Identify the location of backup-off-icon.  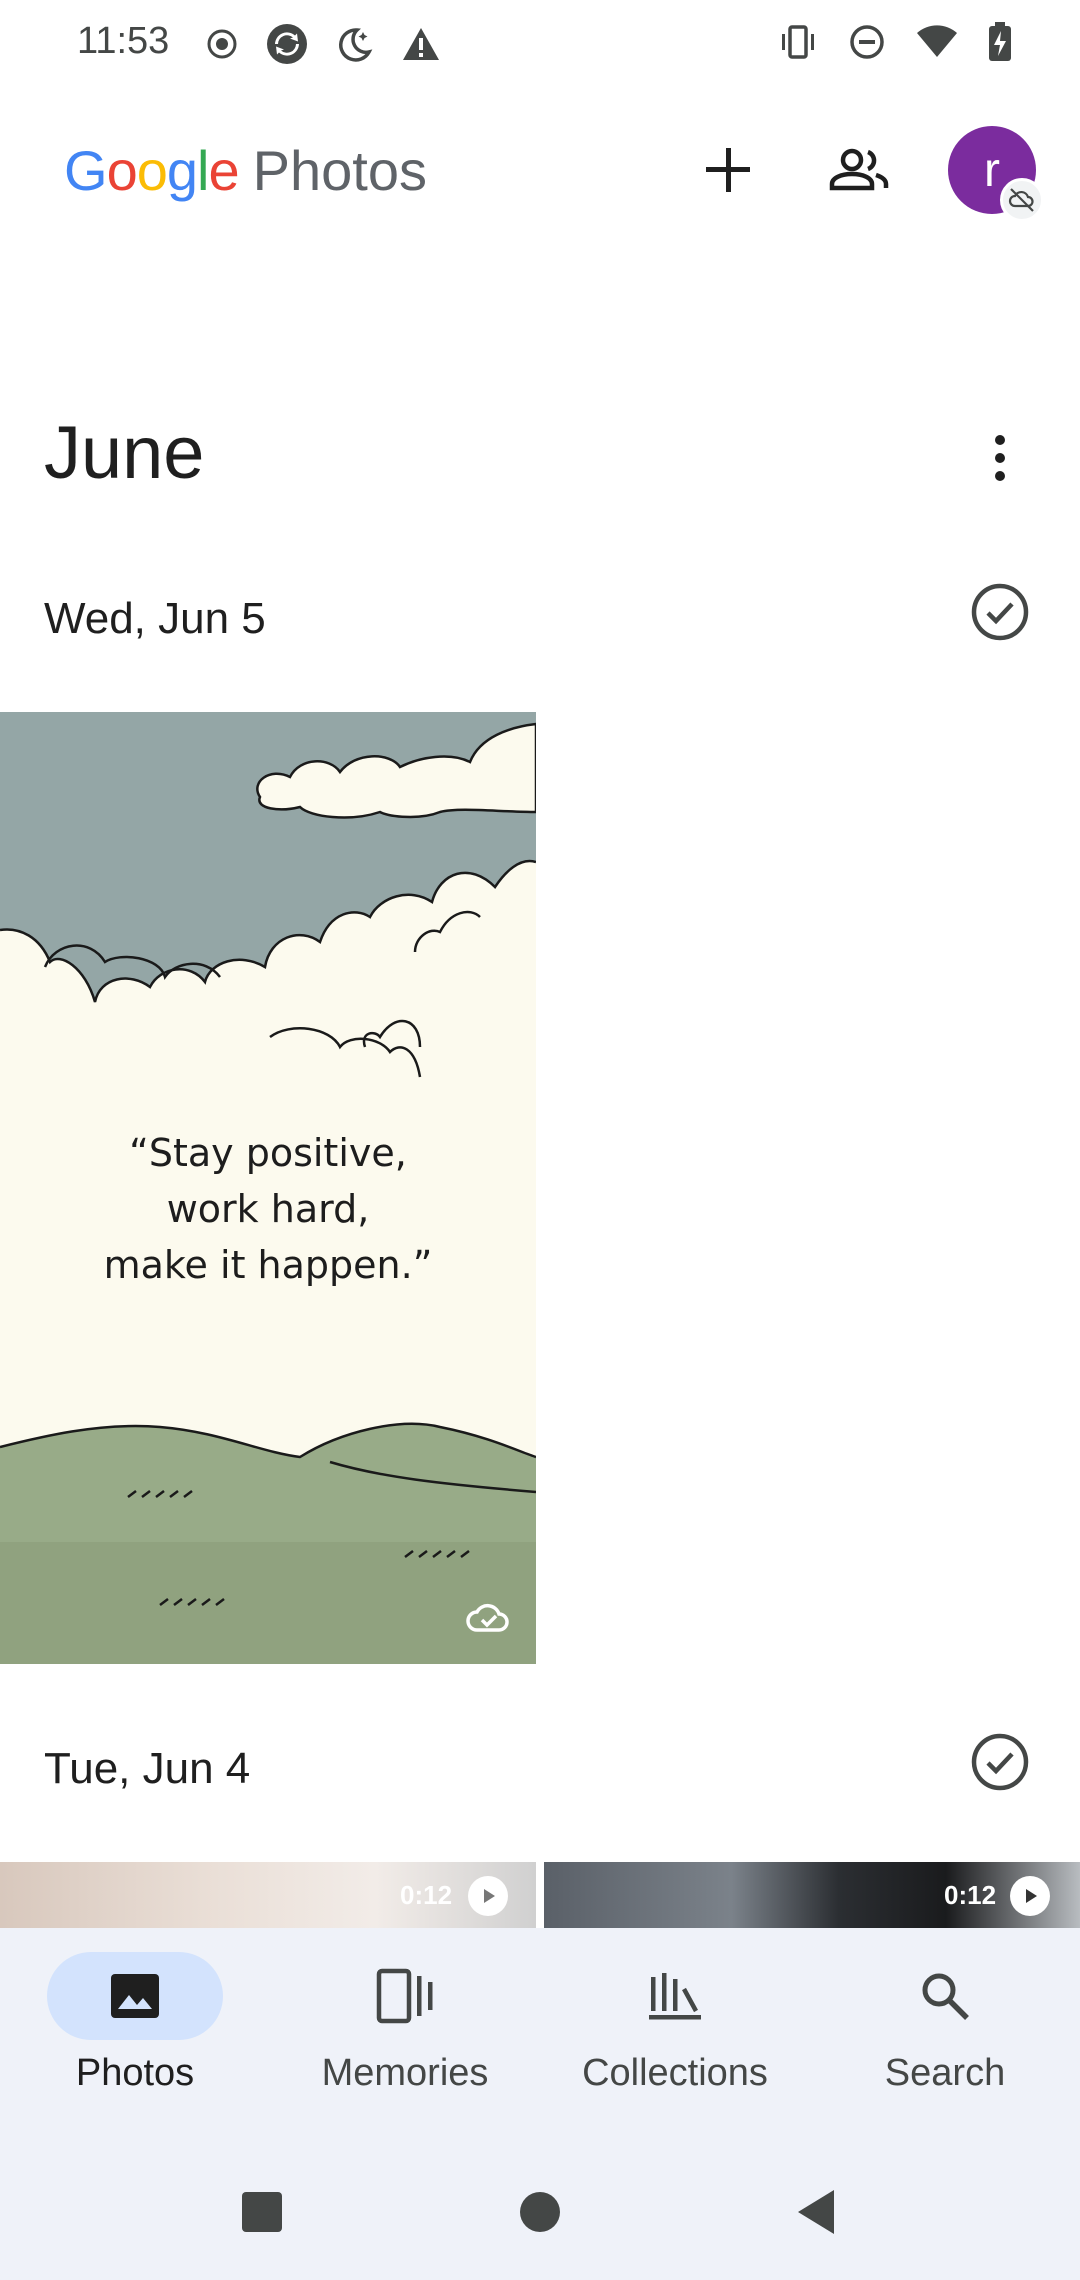
(1022, 200).